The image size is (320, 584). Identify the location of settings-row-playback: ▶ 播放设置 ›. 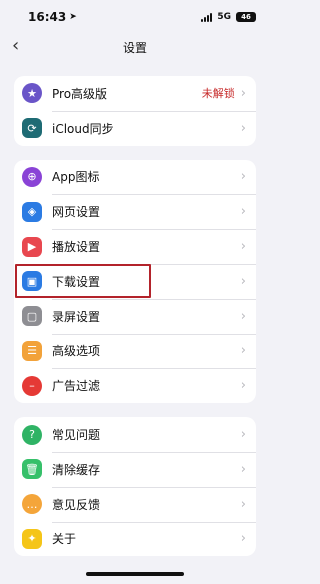
(135, 246).